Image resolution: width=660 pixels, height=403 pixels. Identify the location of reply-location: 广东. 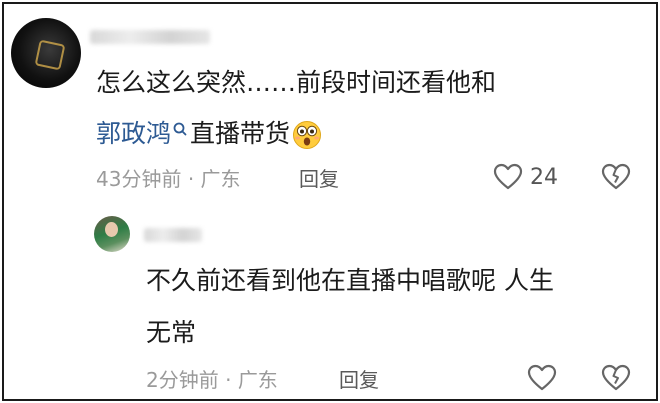
(257, 380).